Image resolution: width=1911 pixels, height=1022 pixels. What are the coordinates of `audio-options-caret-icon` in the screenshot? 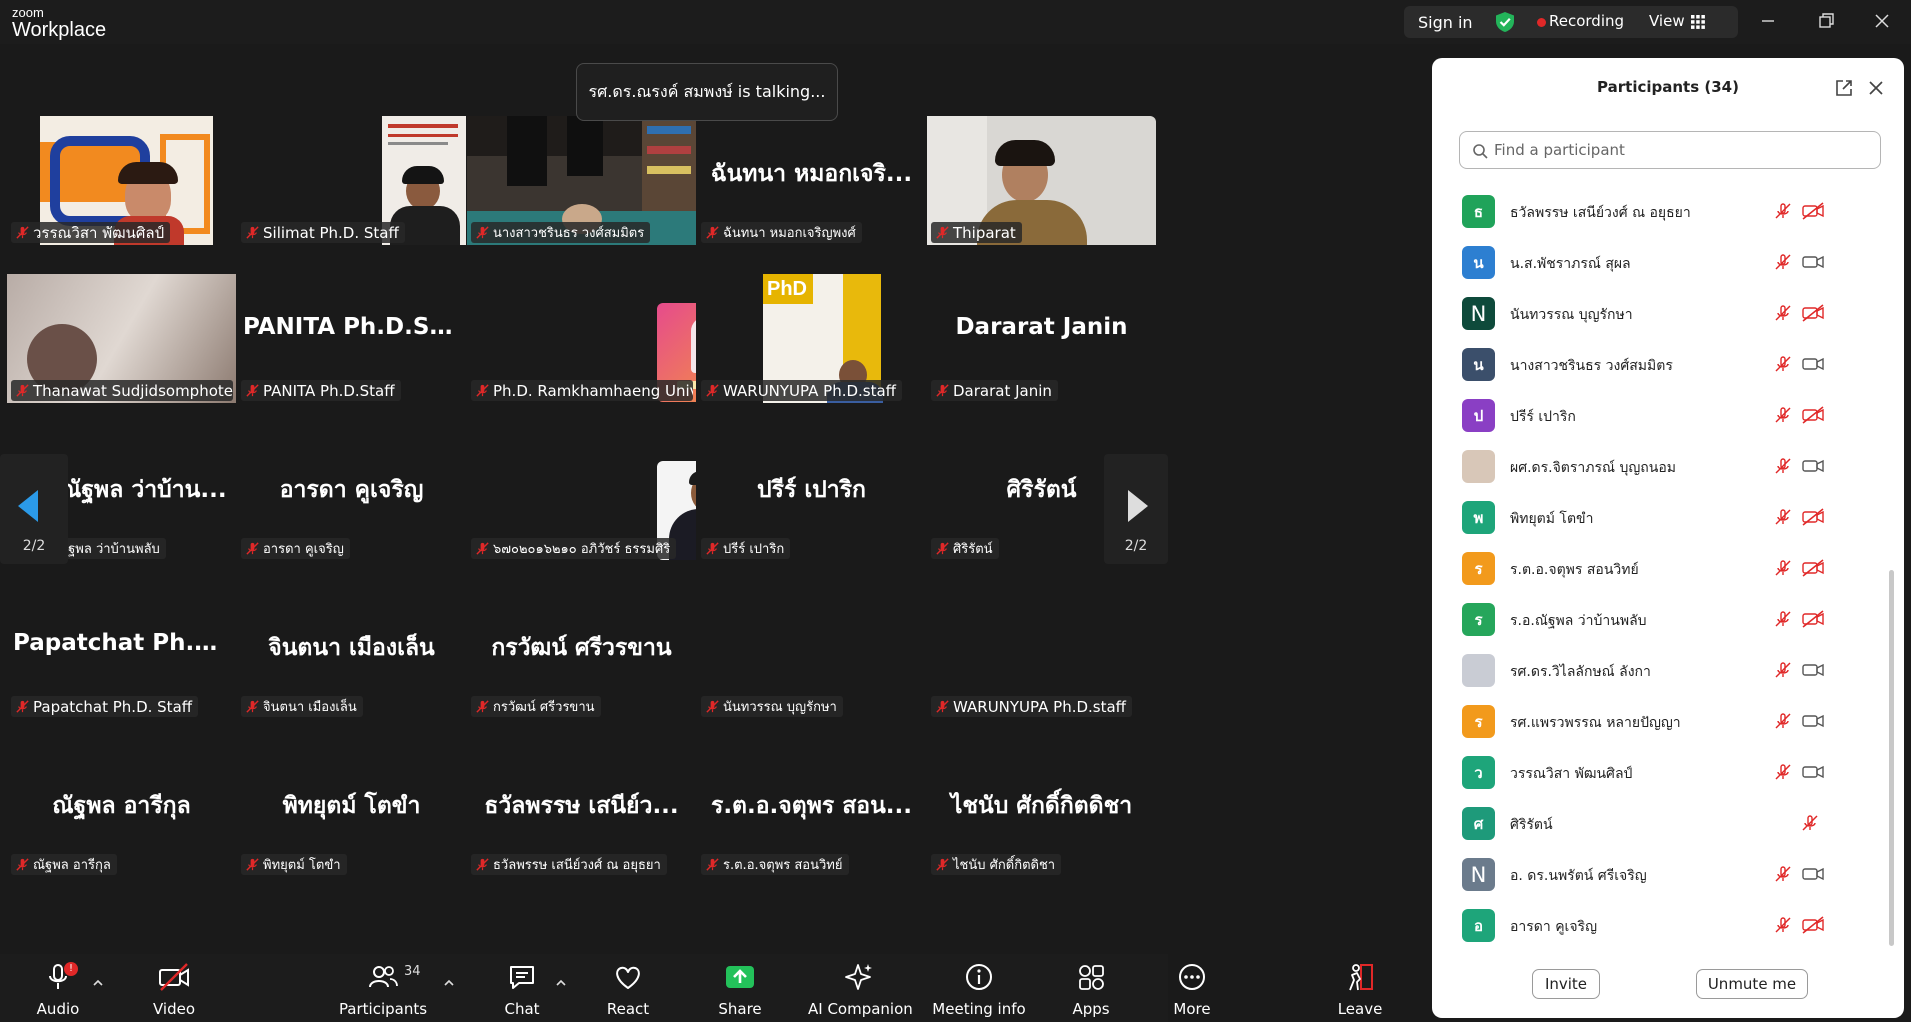 It's located at (98, 983).